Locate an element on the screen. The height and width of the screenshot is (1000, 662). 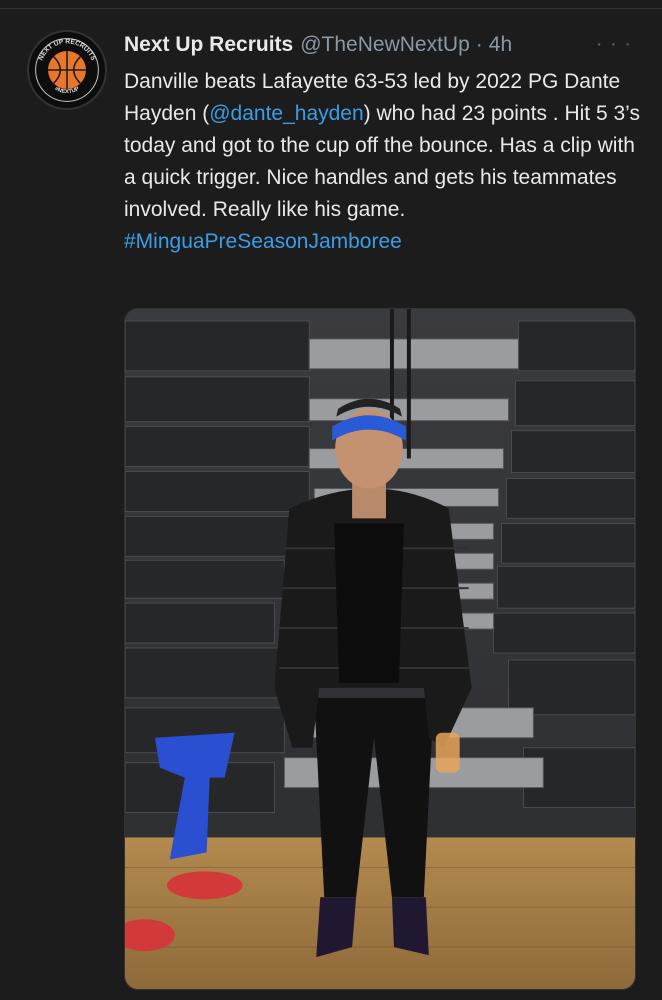
basketball-logo-icon: NEXT UP RECRUITS #NEXTUP is located at coordinates (67, 70).